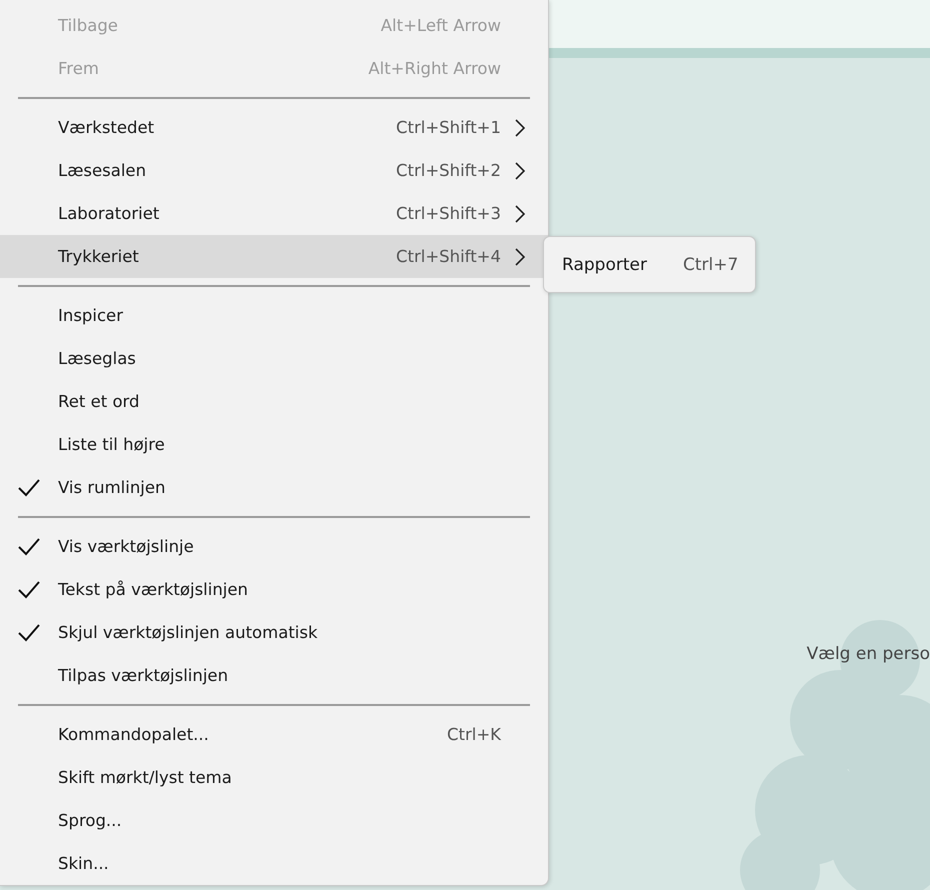 This screenshot has width=930, height=890. What do you see at coordinates (710, 264) in the screenshot?
I see `shortcut-text: Ctrl+7` at bounding box center [710, 264].